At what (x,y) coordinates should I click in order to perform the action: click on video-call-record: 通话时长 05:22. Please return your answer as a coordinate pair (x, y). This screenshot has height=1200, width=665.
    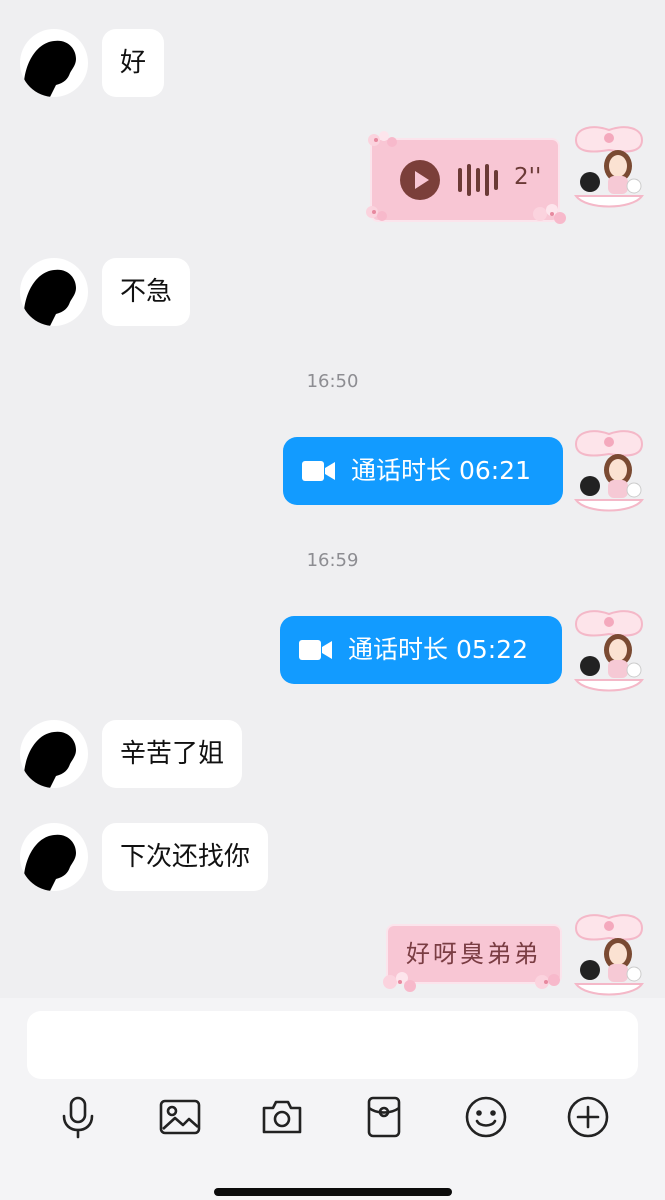
    Looking at the image, I should click on (421, 650).